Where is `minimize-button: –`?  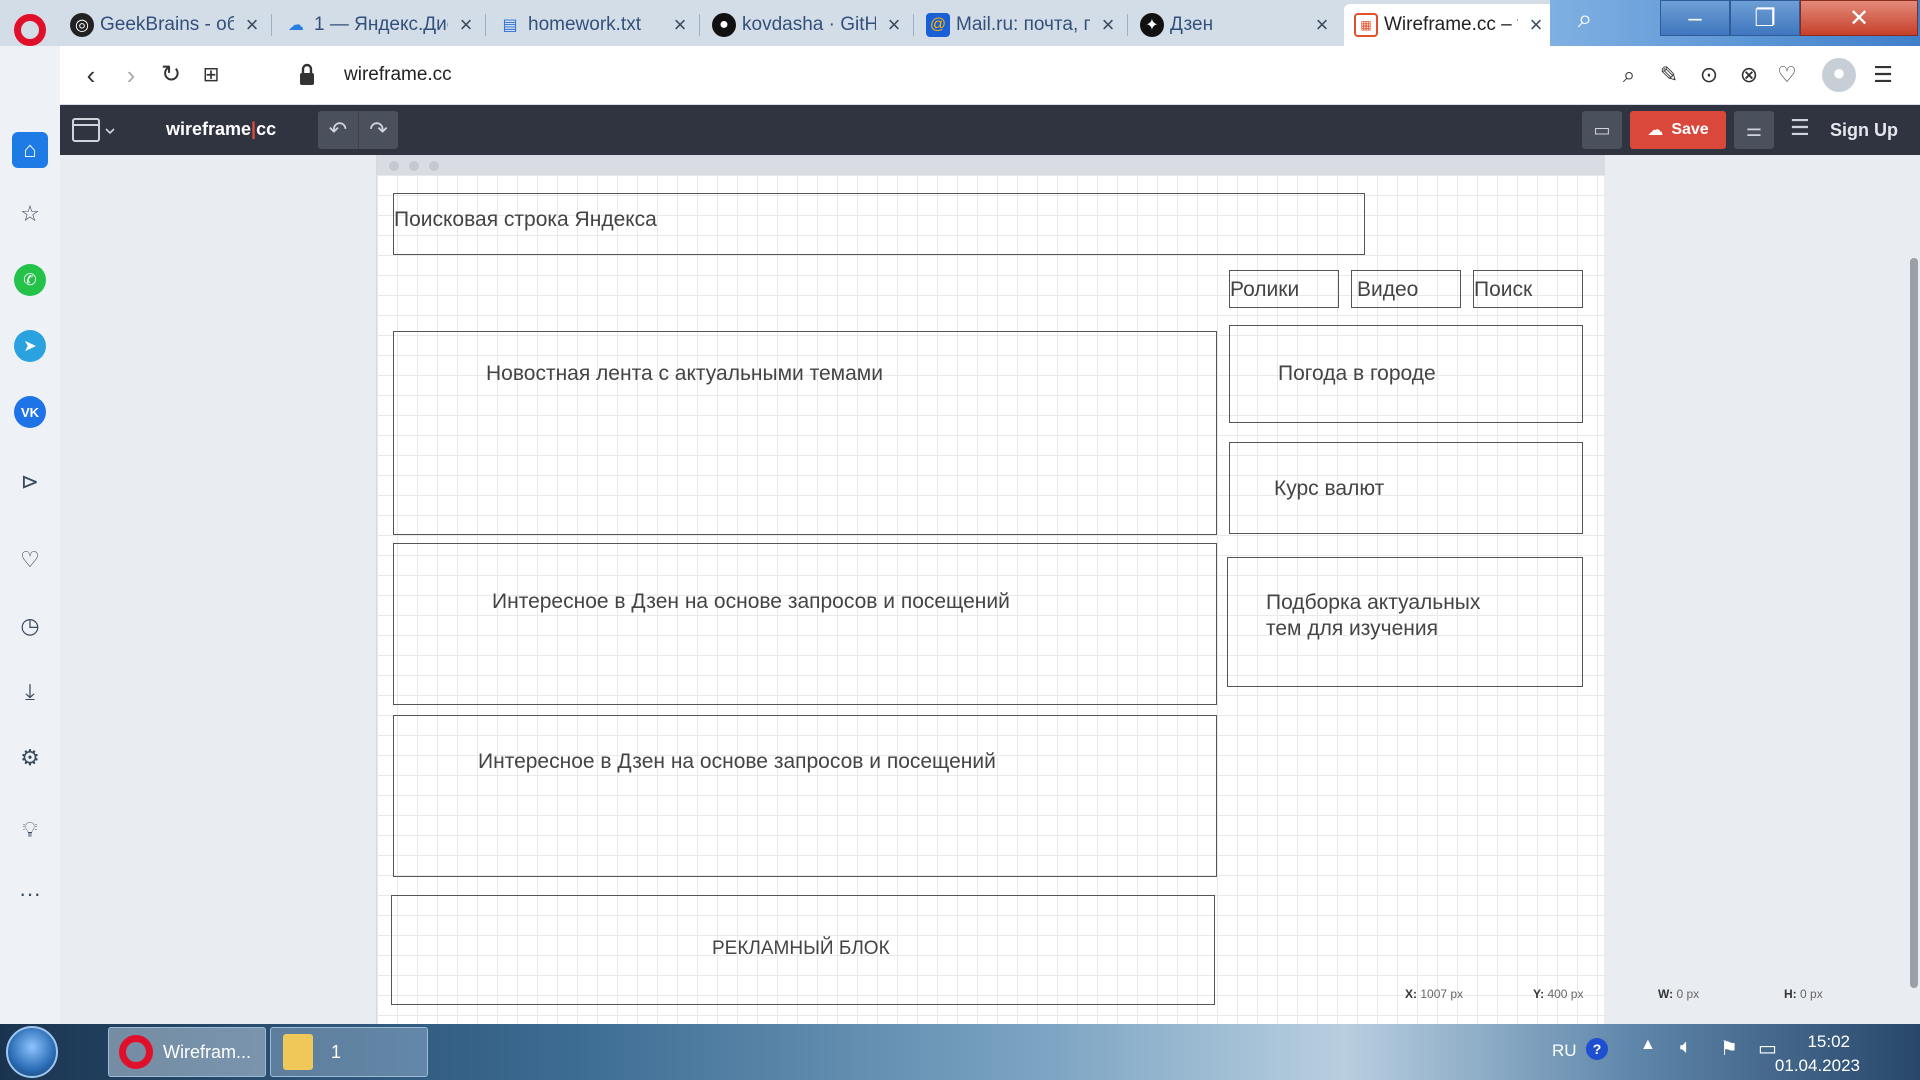 minimize-button: – is located at coordinates (1695, 18).